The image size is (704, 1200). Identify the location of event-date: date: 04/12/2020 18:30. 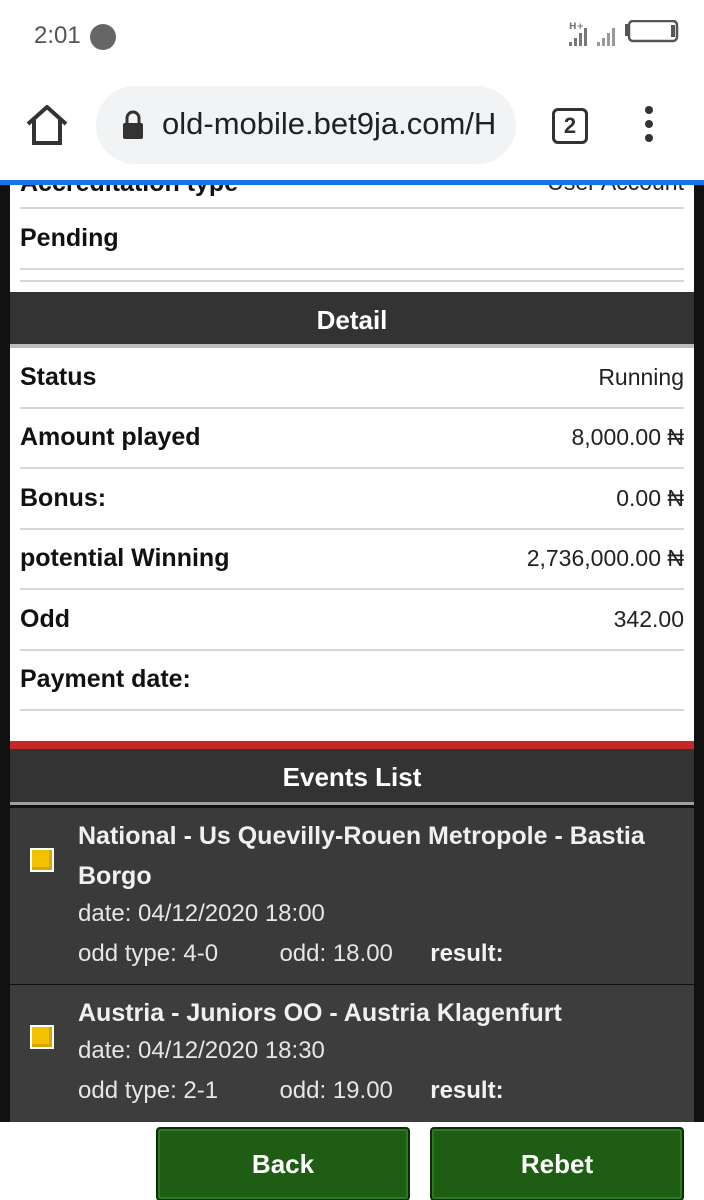
(201, 1050).